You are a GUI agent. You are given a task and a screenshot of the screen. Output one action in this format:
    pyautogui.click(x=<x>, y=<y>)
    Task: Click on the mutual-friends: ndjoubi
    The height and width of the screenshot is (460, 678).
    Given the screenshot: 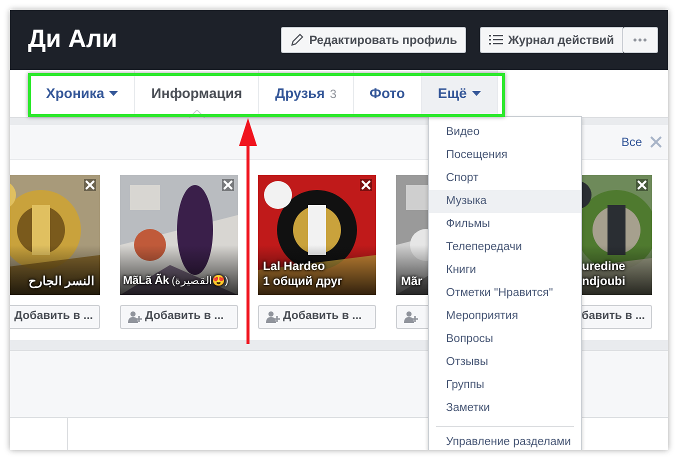 What is the action you would take?
    pyautogui.click(x=604, y=281)
    